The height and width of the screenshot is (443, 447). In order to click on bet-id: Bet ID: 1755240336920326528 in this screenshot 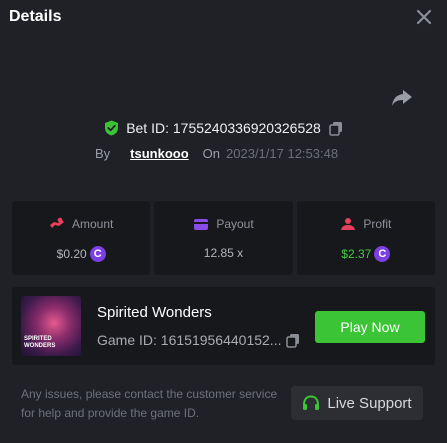, I will do `click(223, 128)`.